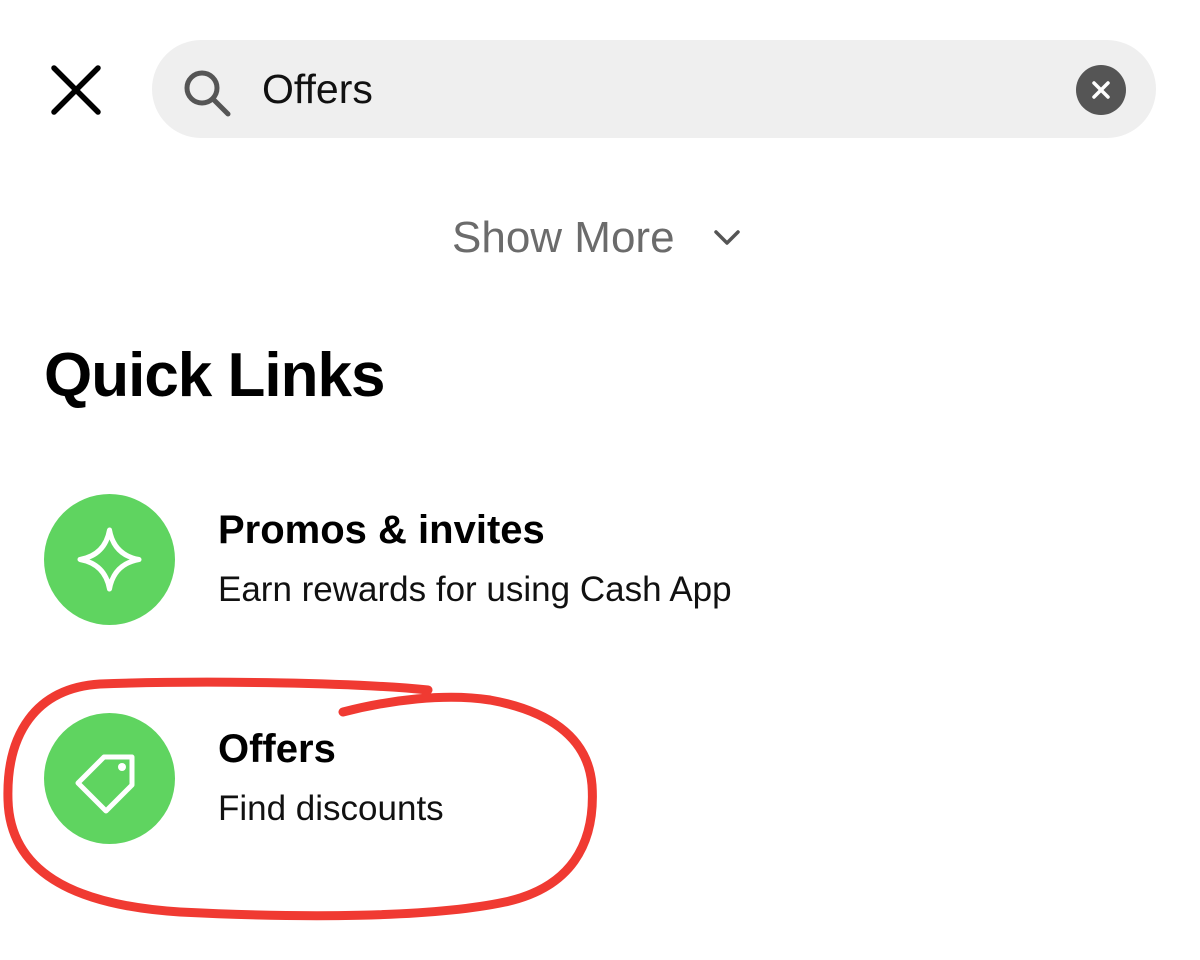 The width and height of the screenshot is (1200, 960). I want to click on close-button, so click(76, 90).